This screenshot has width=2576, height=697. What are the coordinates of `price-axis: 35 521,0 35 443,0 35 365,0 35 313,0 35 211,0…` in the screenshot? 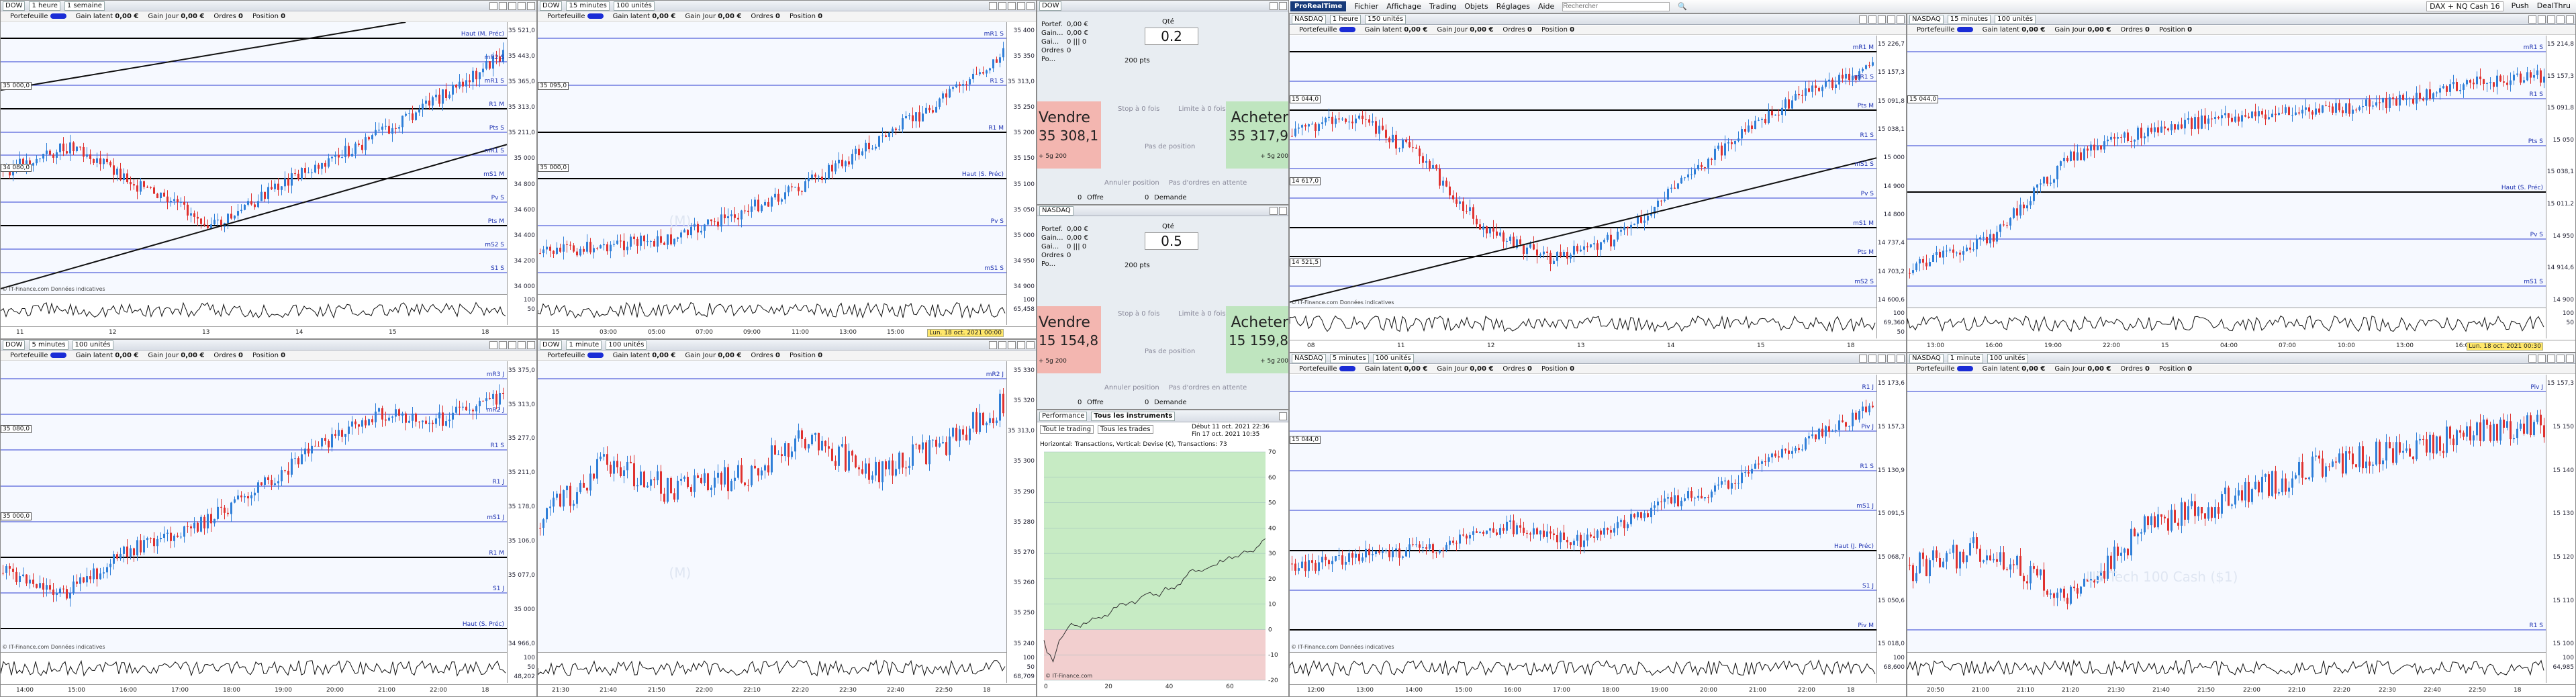 It's located at (521, 158).